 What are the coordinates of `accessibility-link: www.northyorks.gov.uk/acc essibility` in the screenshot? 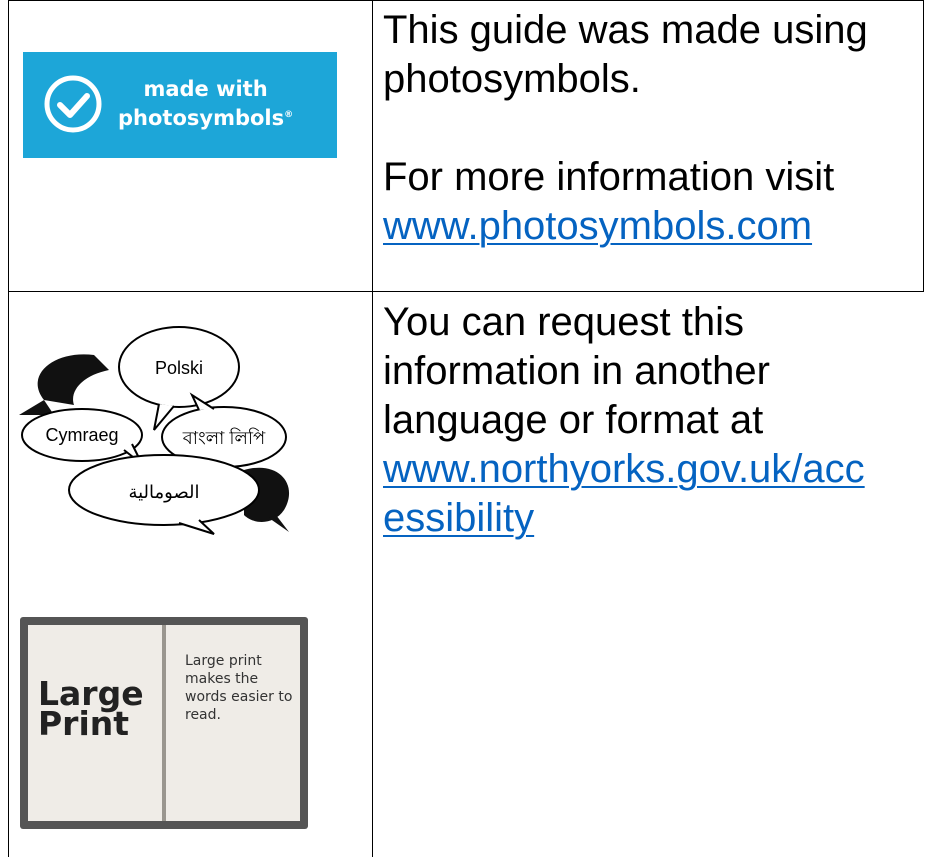 It's located at (624, 493).